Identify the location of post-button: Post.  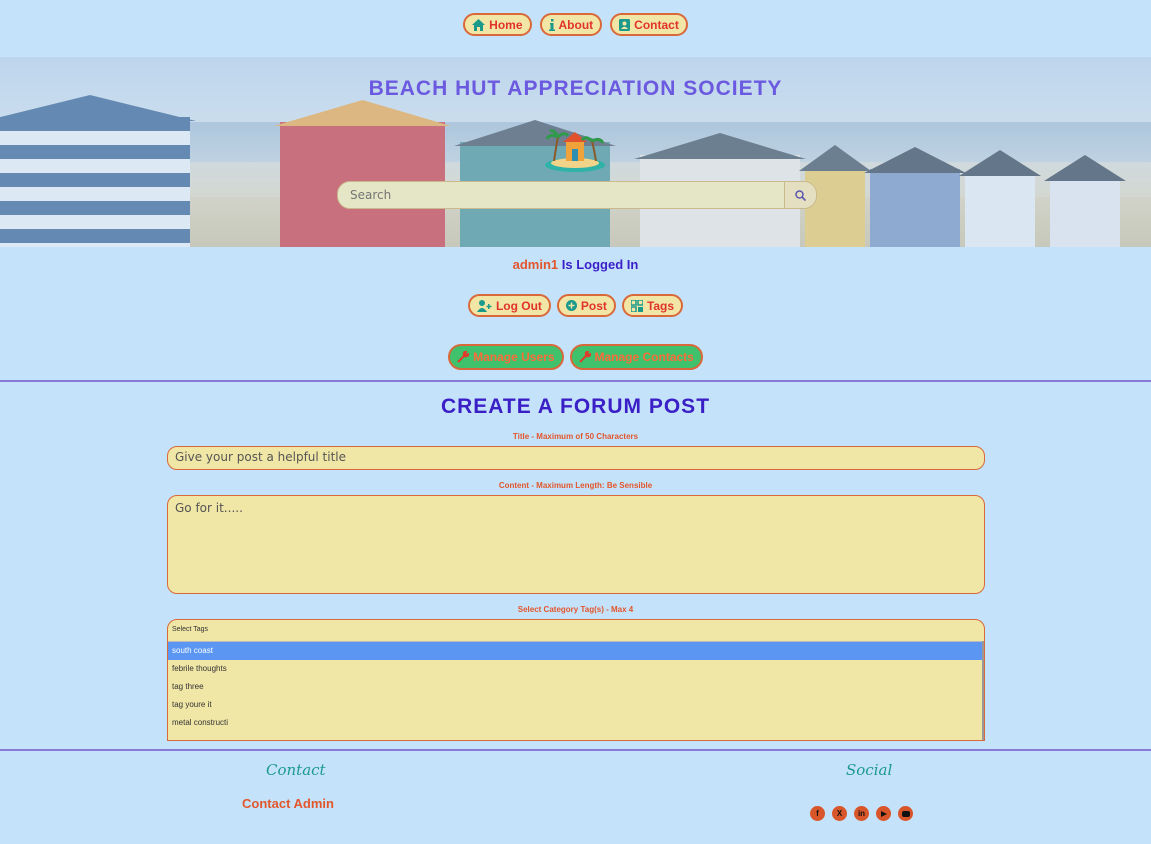
(586, 305).